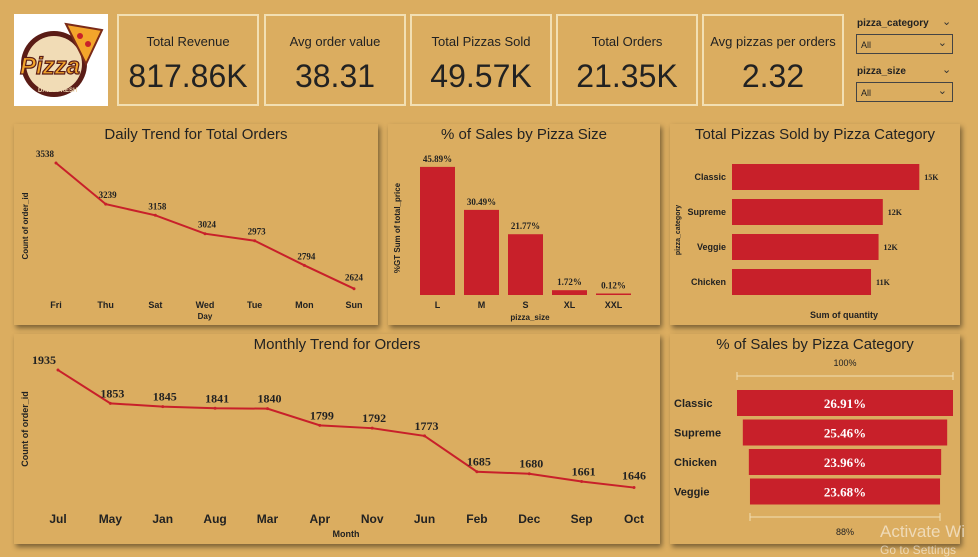 The image size is (978, 557). What do you see at coordinates (922, 539) in the screenshot?
I see `activate-windows-watermark: Activate Wi Go to Settings` at bounding box center [922, 539].